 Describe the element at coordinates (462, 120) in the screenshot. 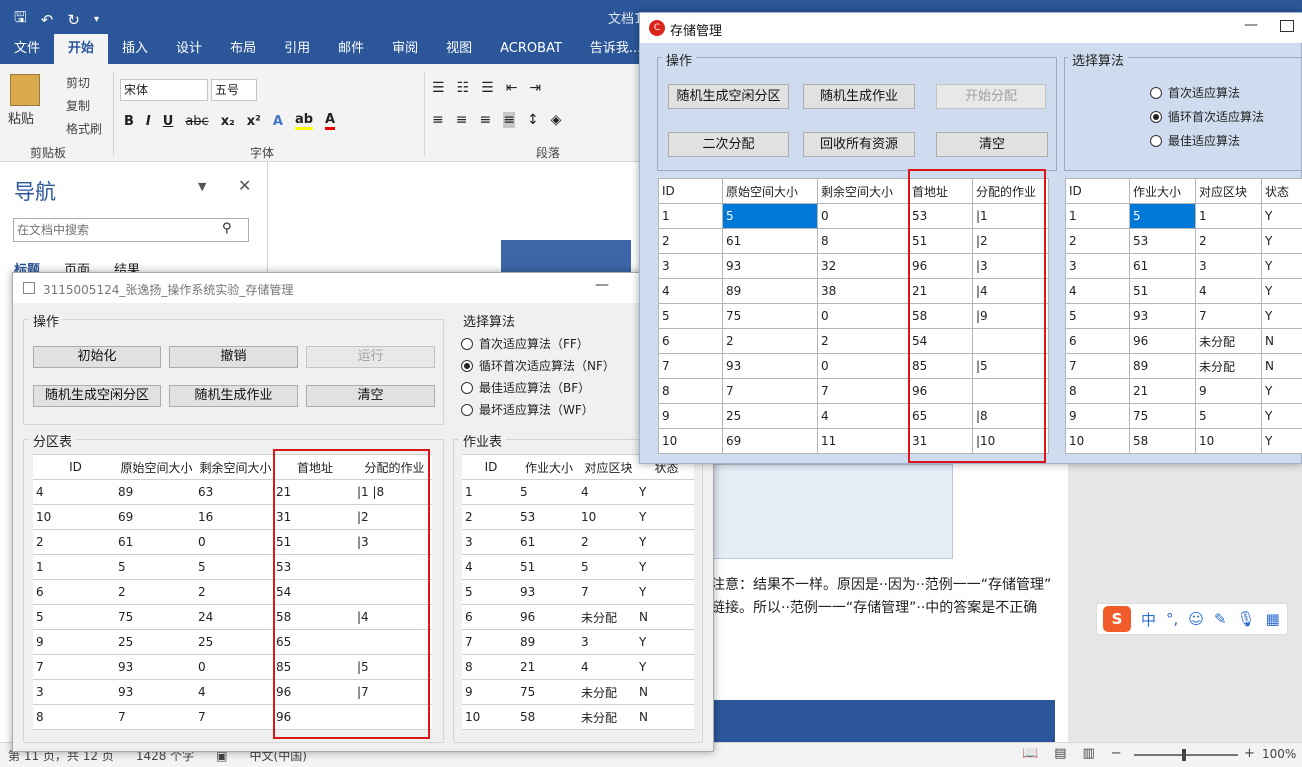

I see `align-center-icon: ≡` at that location.